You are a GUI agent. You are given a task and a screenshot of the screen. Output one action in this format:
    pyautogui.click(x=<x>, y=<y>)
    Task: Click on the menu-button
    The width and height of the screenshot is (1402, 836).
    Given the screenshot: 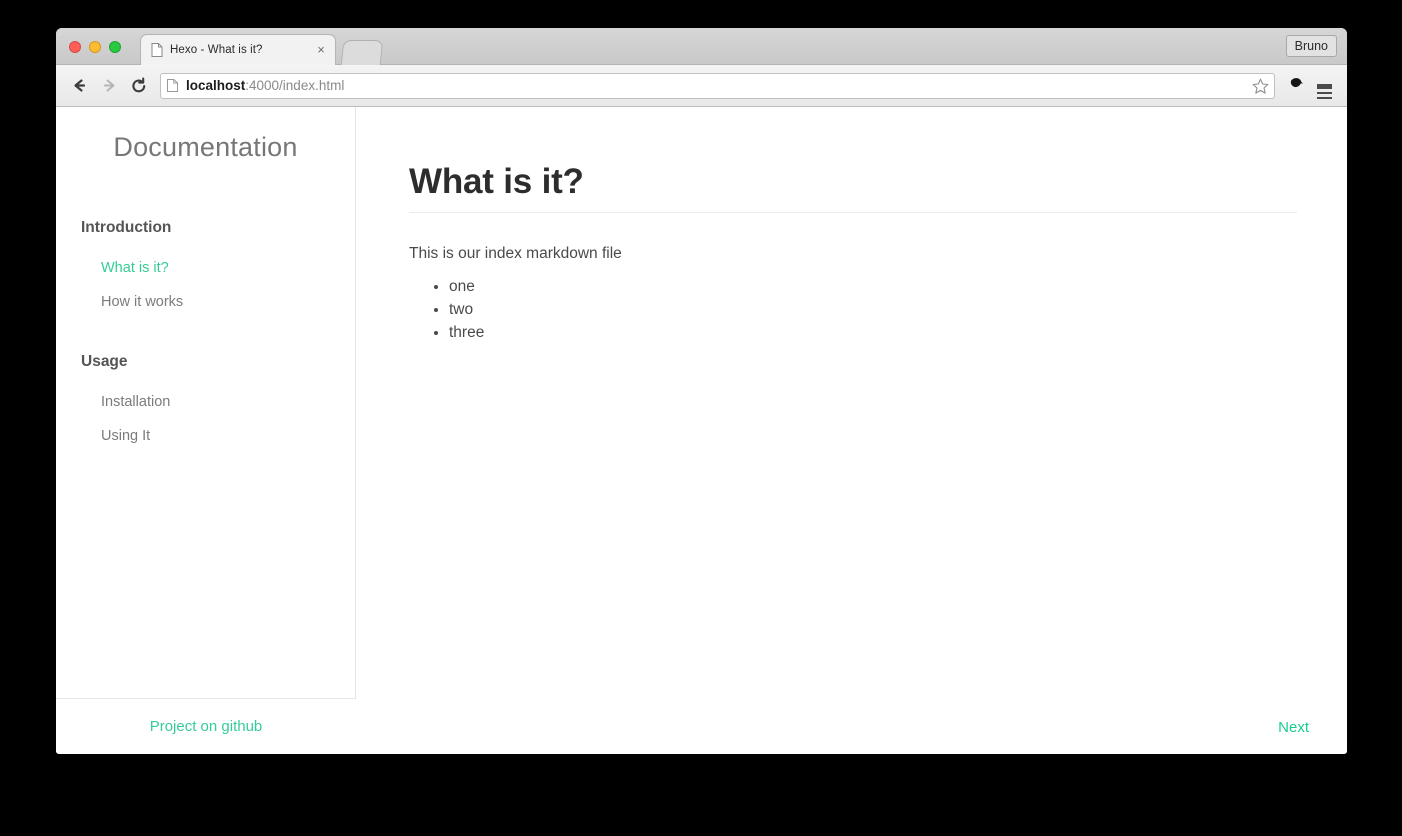 What is the action you would take?
    pyautogui.click(x=1324, y=86)
    